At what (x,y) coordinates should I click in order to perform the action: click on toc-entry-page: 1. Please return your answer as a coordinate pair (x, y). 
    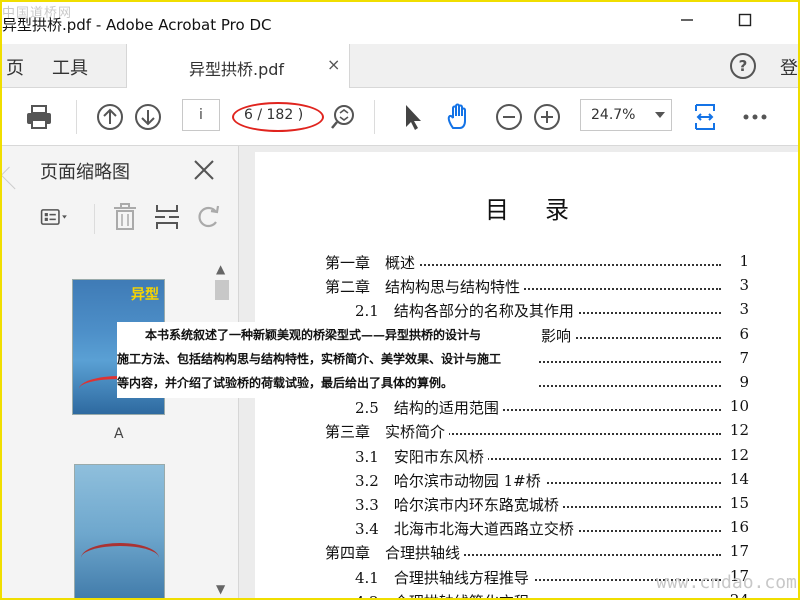
    Looking at the image, I should click on (744, 261).